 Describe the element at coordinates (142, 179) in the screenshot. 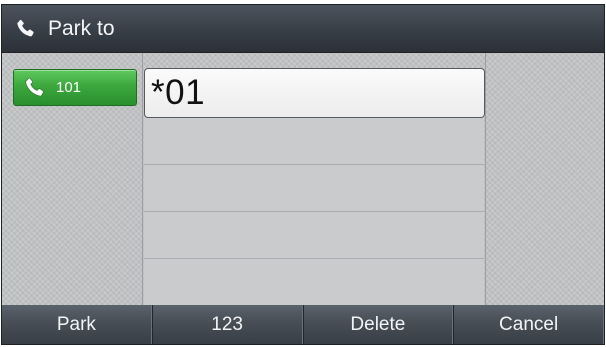

I see `left-divider` at that location.